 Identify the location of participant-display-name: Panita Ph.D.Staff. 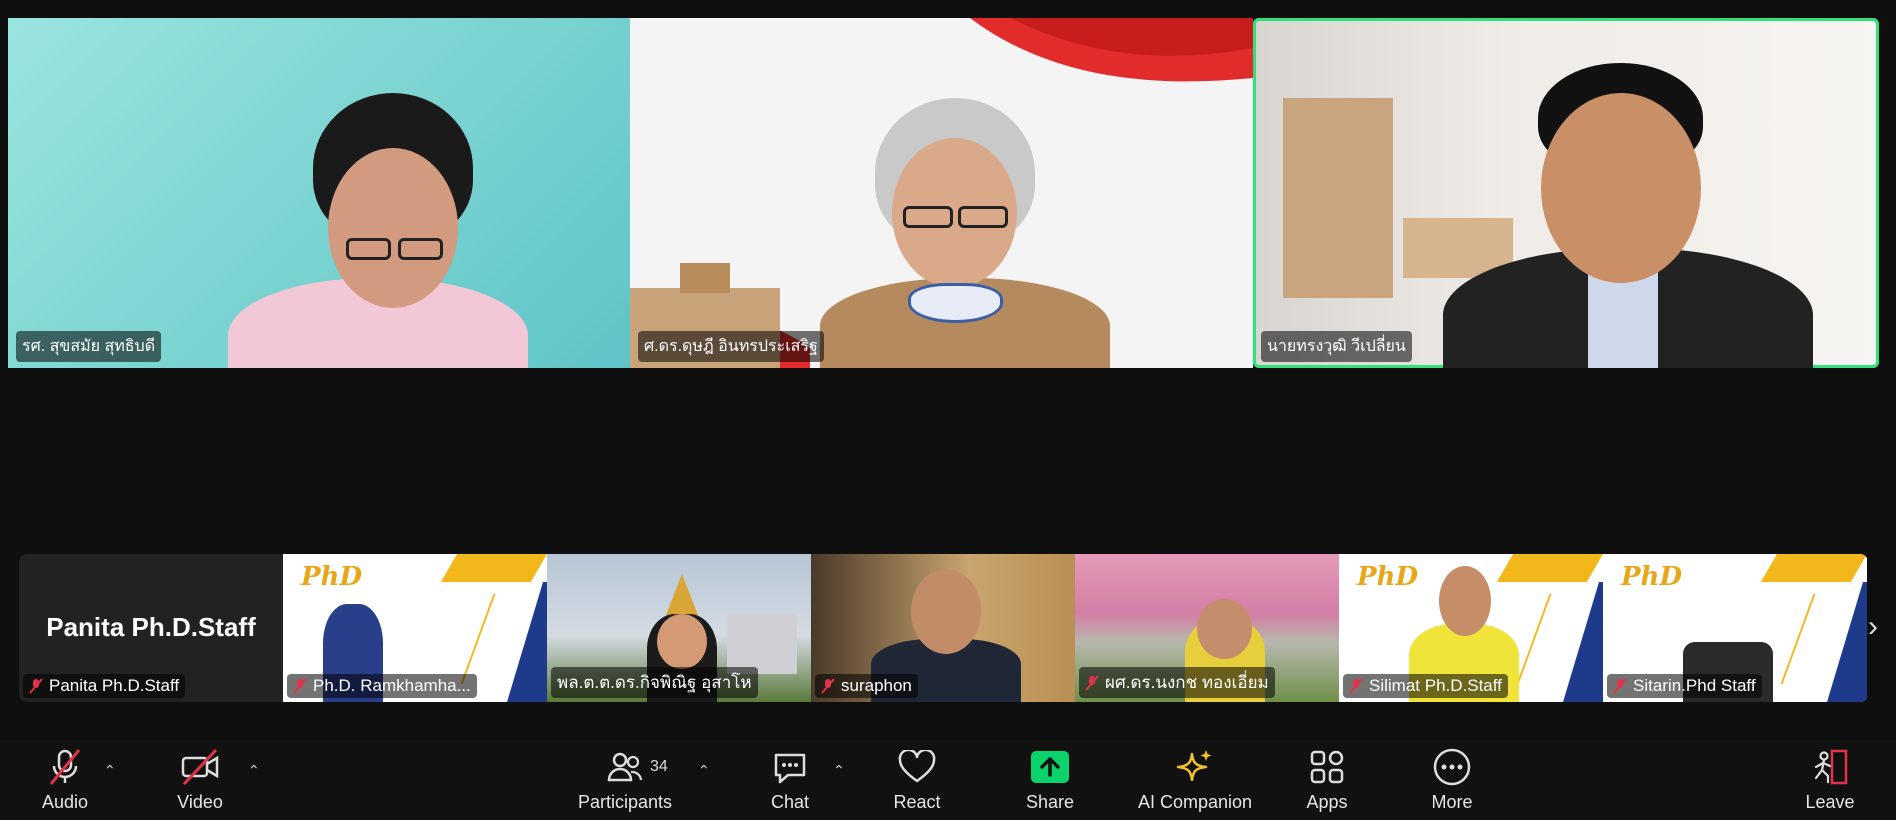
(151, 627).